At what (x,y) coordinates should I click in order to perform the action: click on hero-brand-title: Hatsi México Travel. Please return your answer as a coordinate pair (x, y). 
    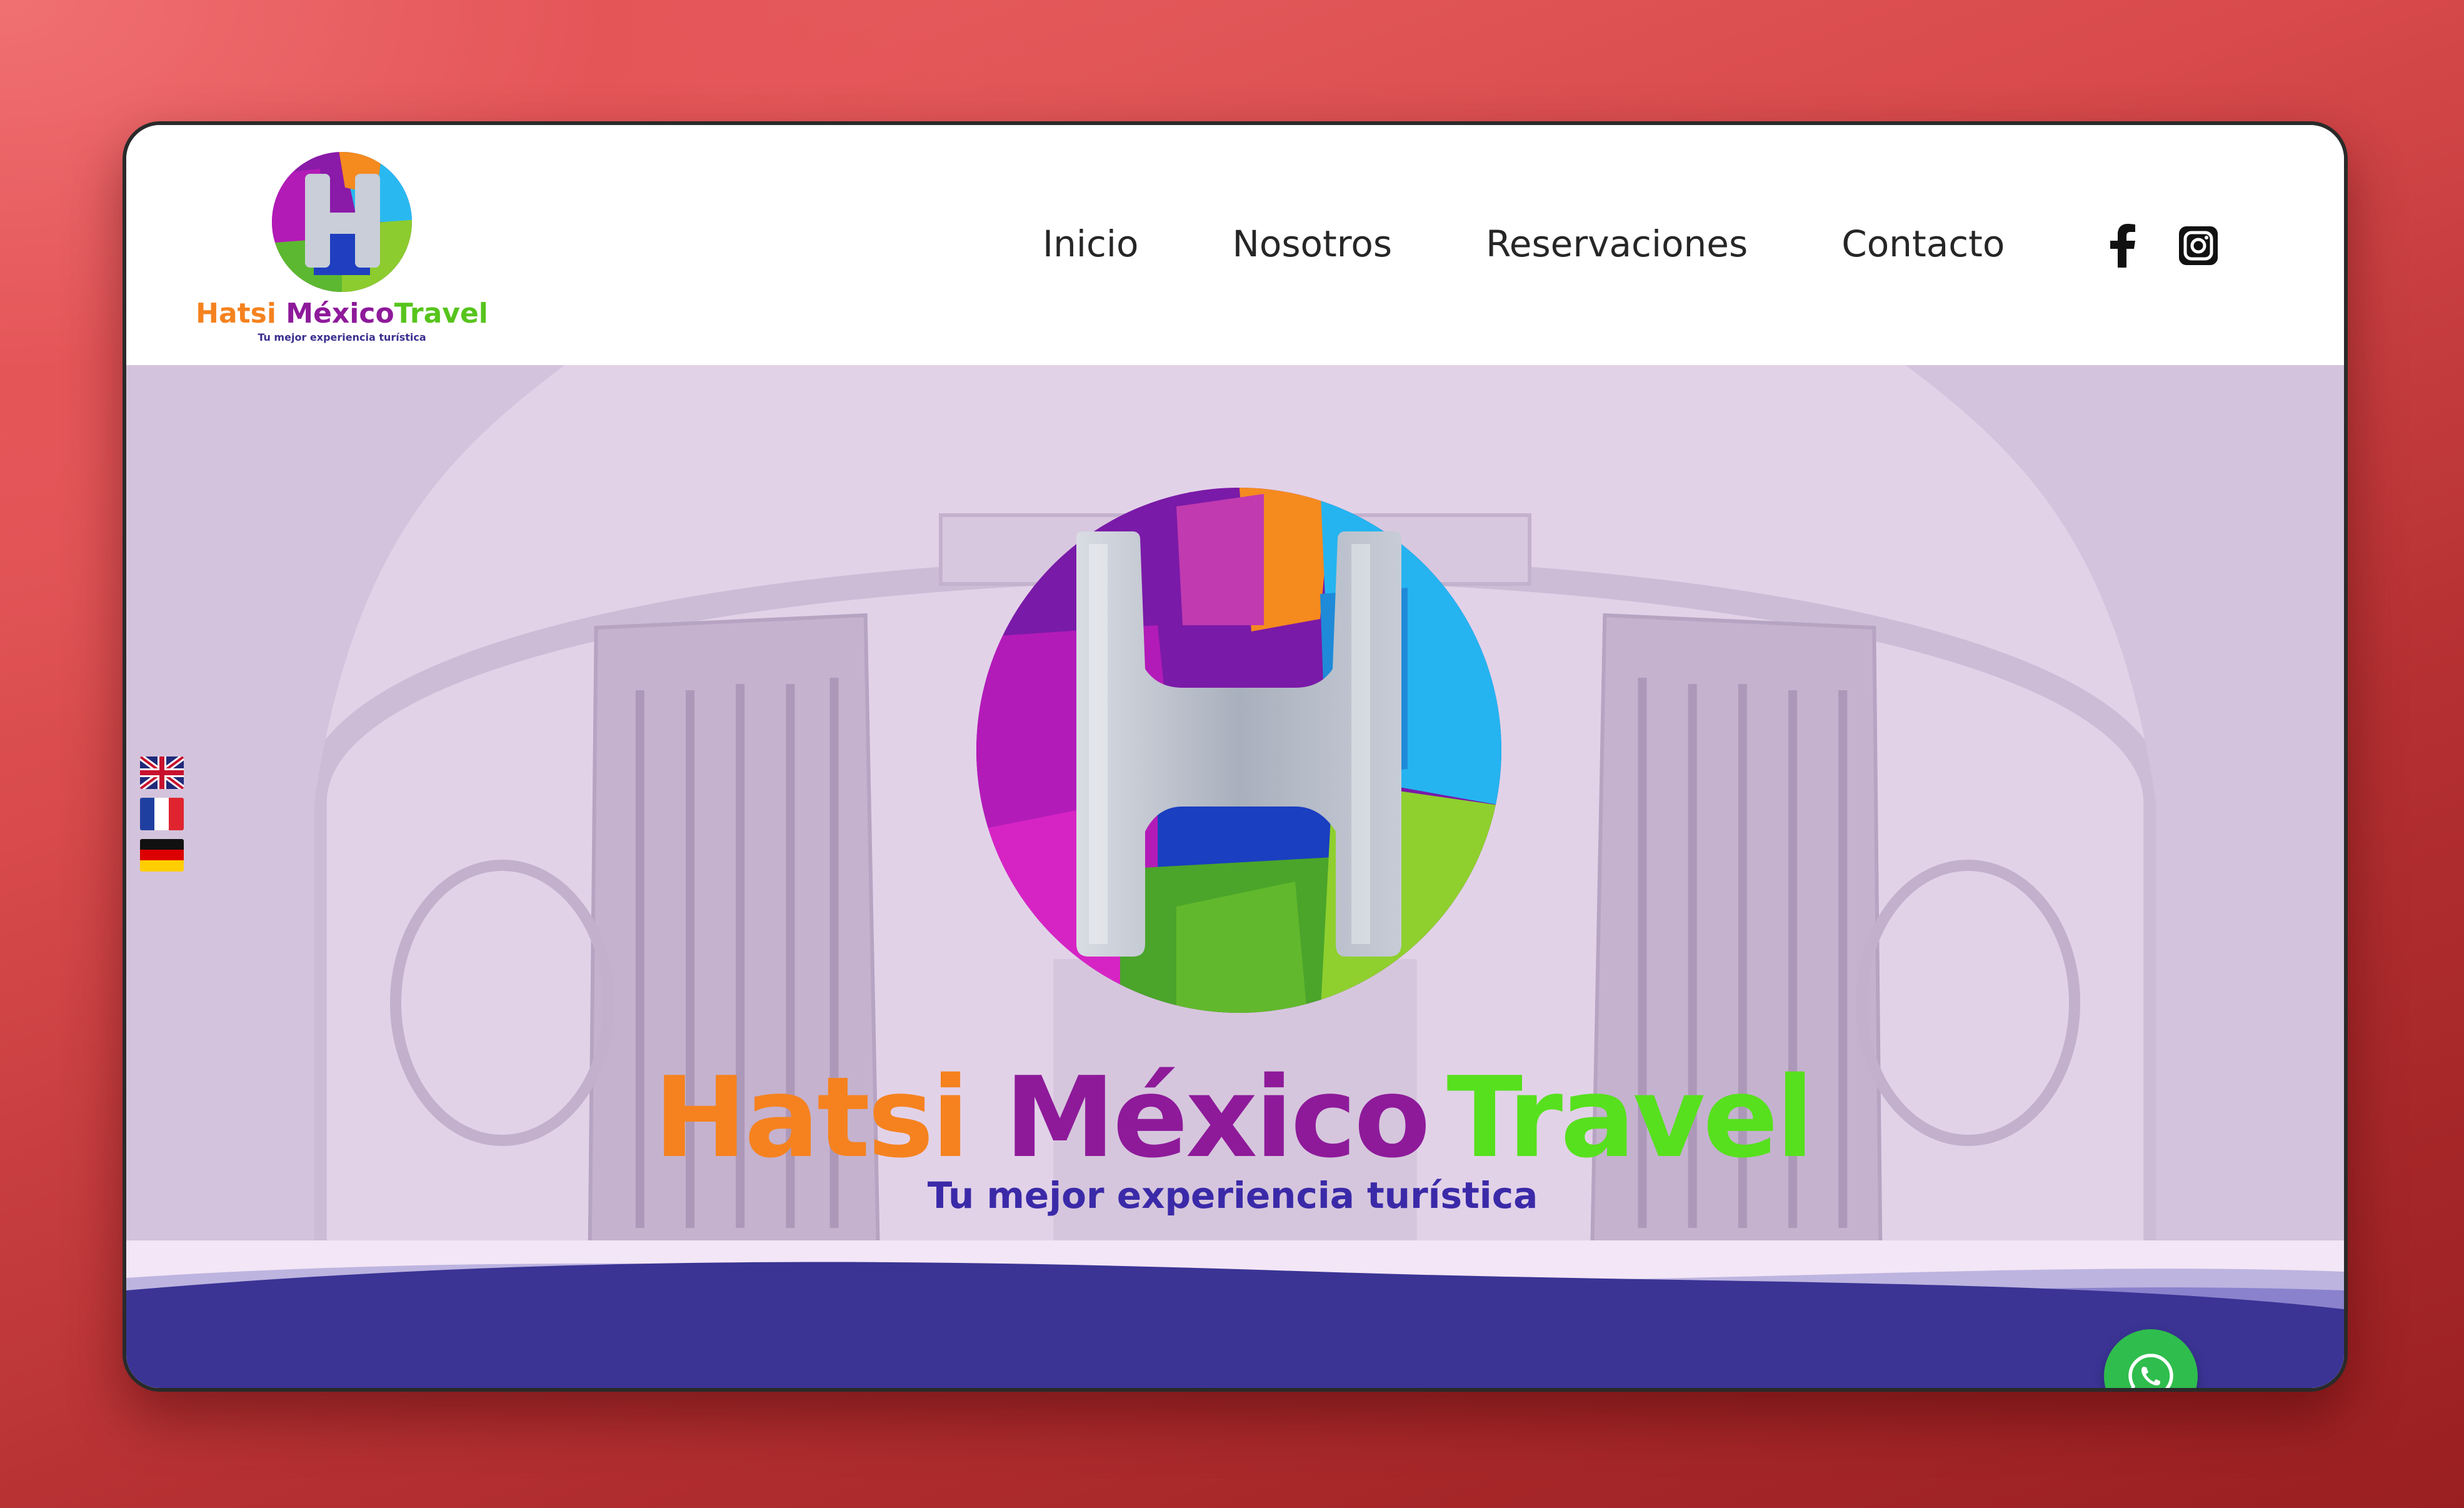
    Looking at the image, I should click on (1232, 1117).